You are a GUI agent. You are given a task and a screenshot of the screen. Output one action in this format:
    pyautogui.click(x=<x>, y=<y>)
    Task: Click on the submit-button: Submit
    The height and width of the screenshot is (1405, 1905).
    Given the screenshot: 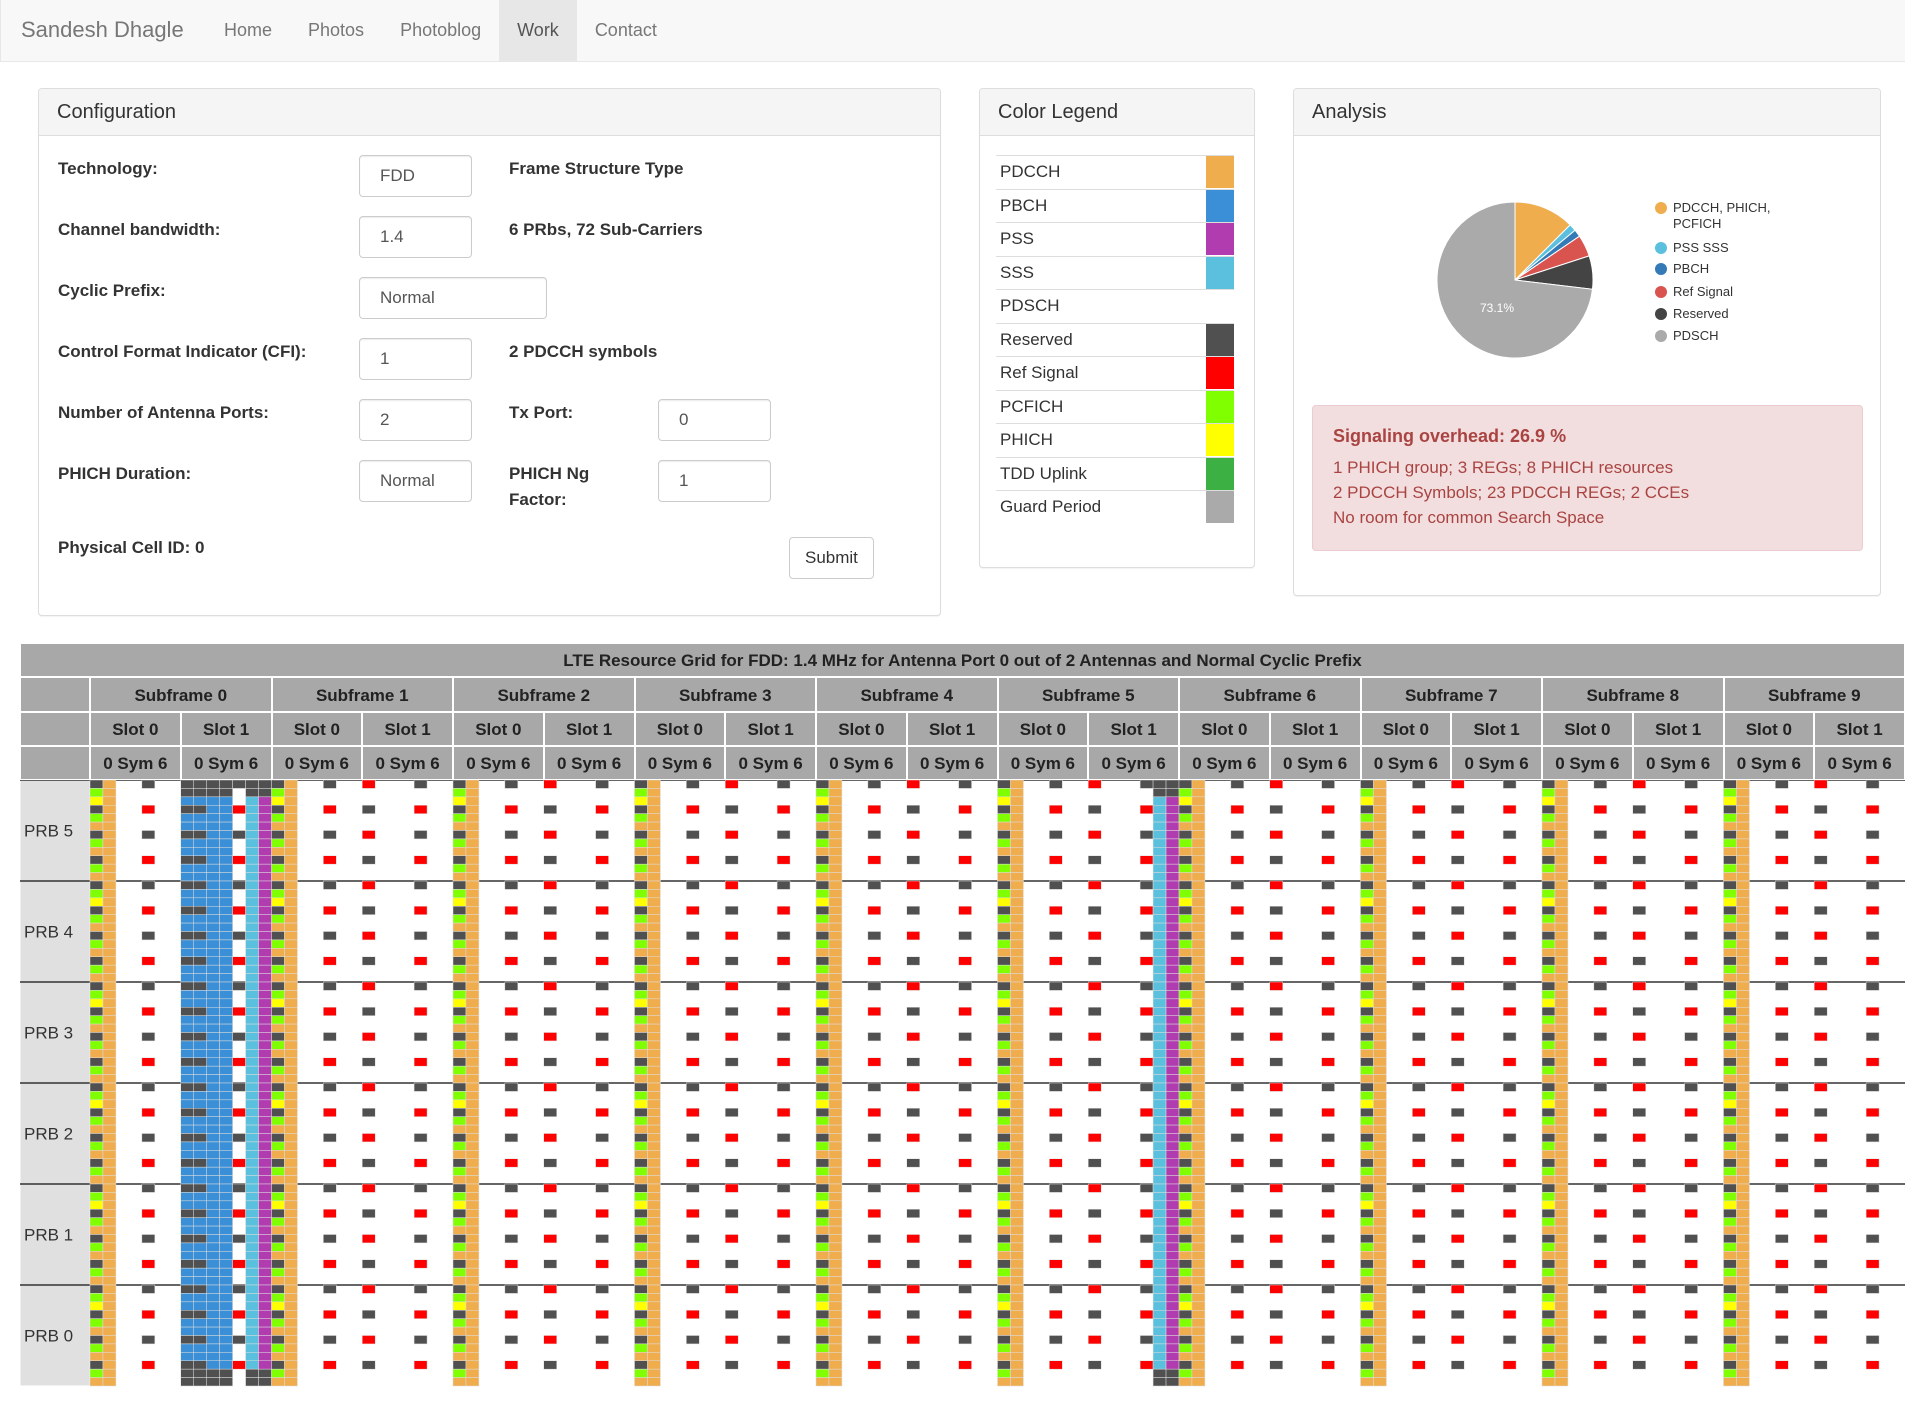 What is the action you would take?
    pyautogui.click(x=831, y=558)
    